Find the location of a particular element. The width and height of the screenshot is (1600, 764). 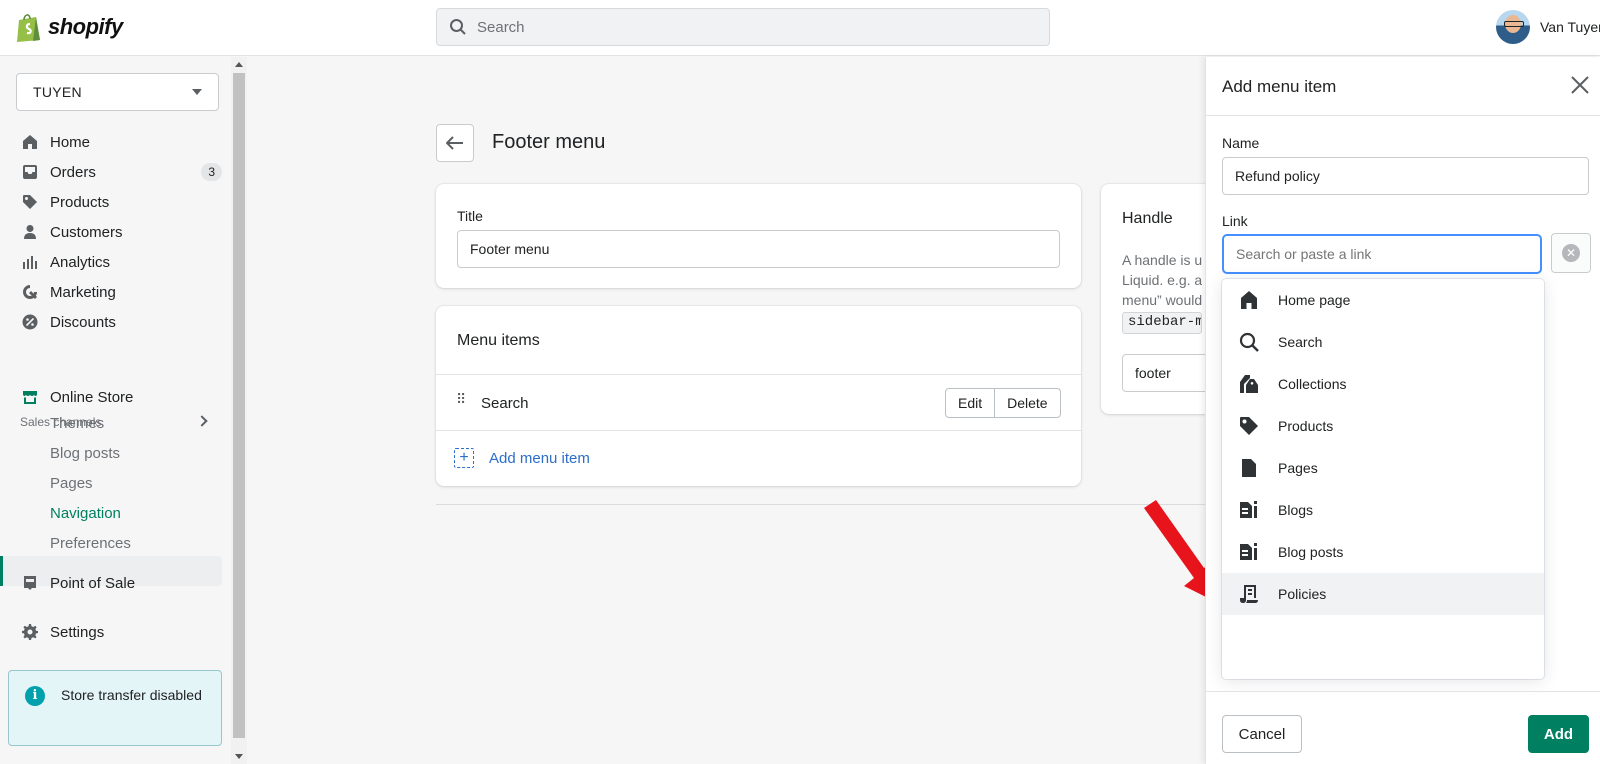

scroll-down-icon is located at coordinates (239, 756).